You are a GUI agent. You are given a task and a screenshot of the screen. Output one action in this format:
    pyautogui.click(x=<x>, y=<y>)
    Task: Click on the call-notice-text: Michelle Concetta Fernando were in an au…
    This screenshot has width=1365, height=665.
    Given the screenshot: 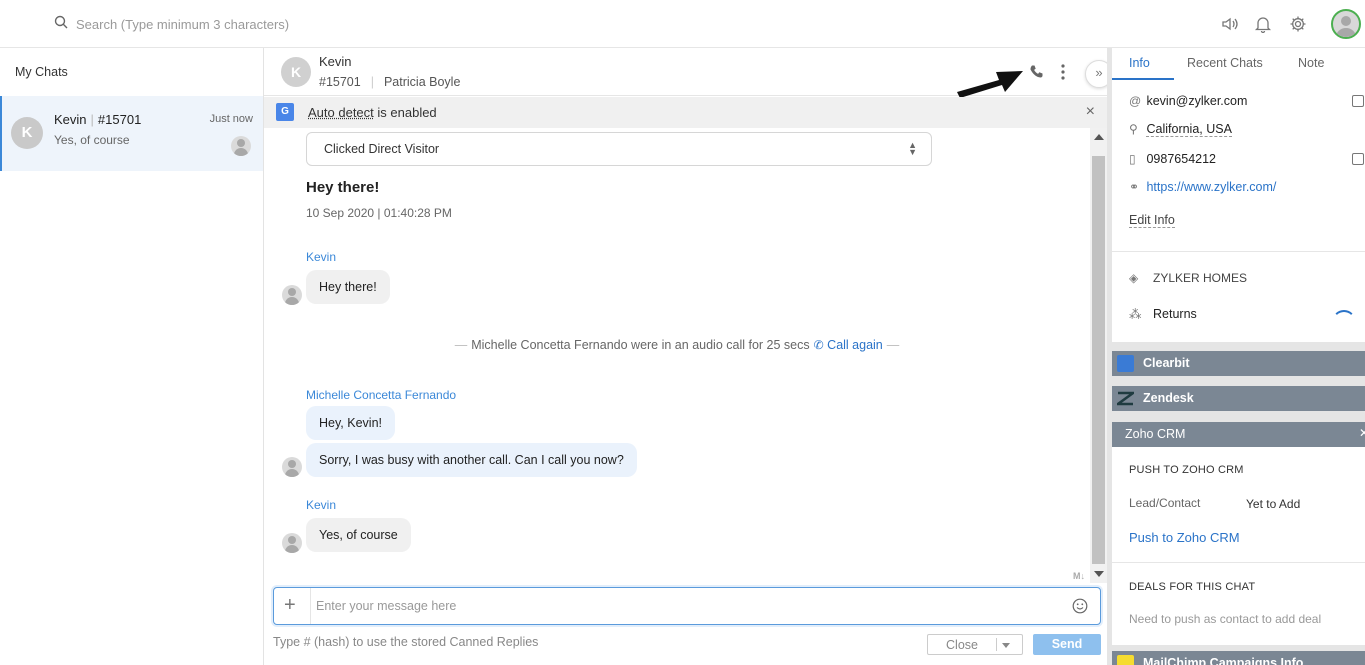 What is the action you would take?
    pyautogui.click(x=640, y=345)
    